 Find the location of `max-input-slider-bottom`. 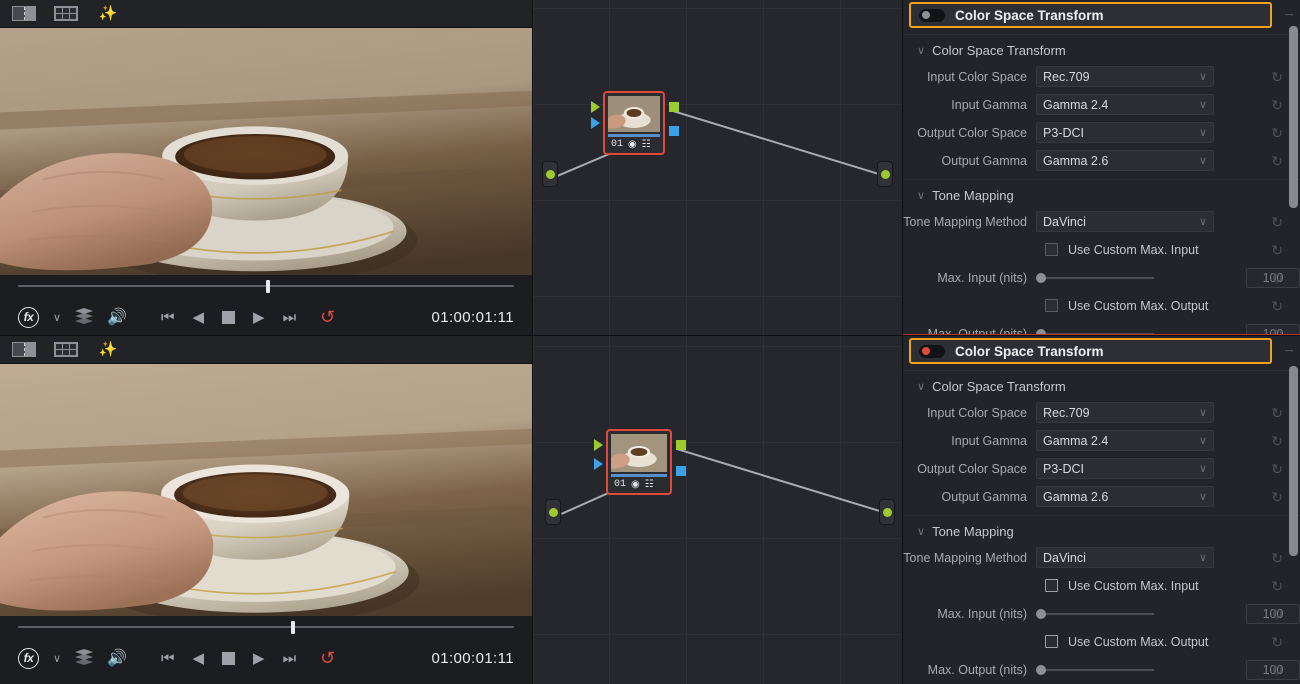

max-input-slider-bottom is located at coordinates (1137, 614).